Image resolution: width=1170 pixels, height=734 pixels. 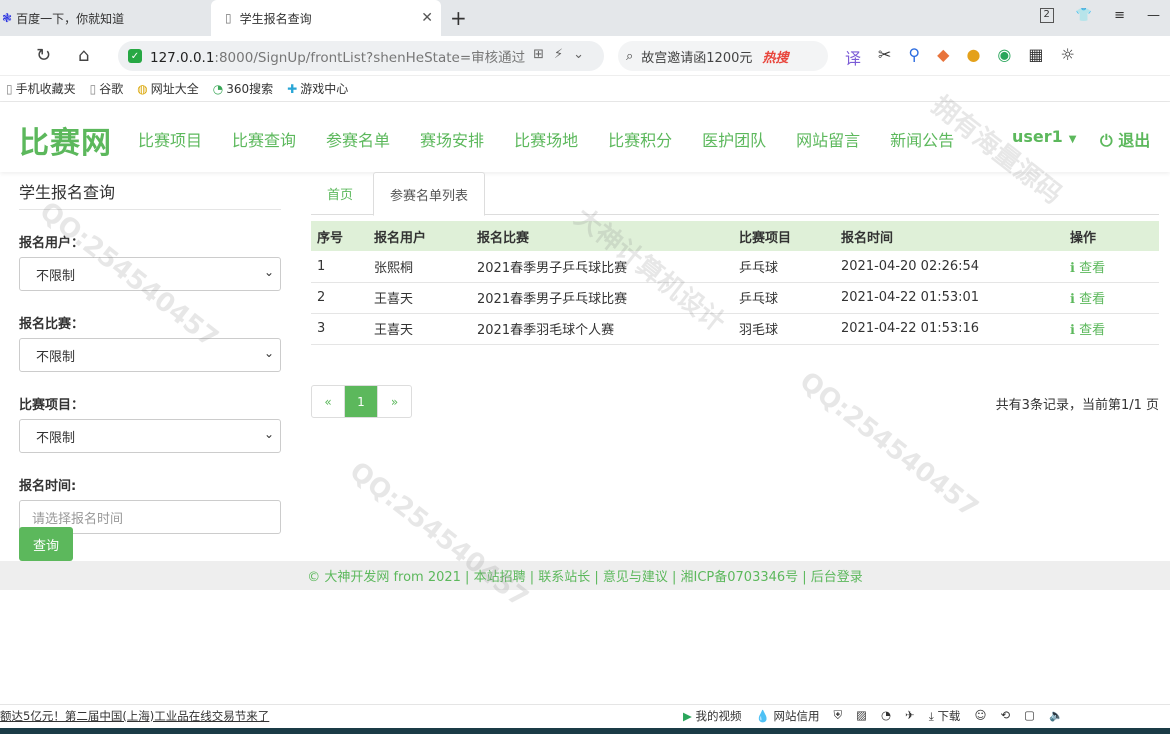 I want to click on user-menu: user1 ▼, so click(x=1044, y=136).